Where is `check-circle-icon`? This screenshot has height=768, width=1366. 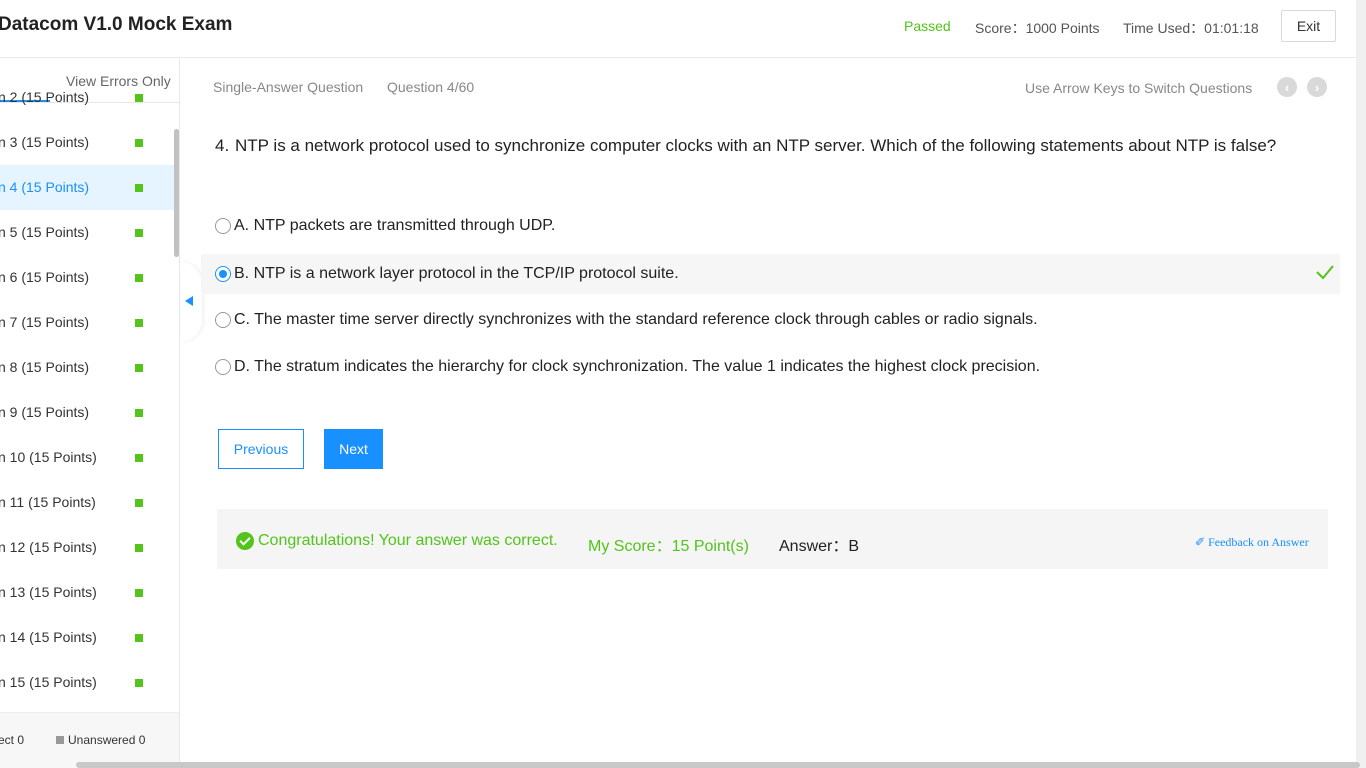
check-circle-icon is located at coordinates (245, 541).